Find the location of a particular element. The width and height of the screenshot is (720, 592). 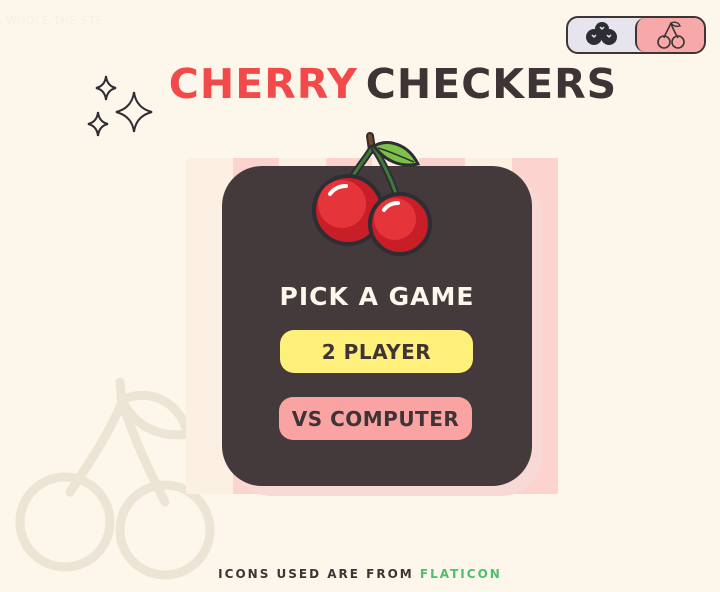

theme-toggle is located at coordinates (636, 35).